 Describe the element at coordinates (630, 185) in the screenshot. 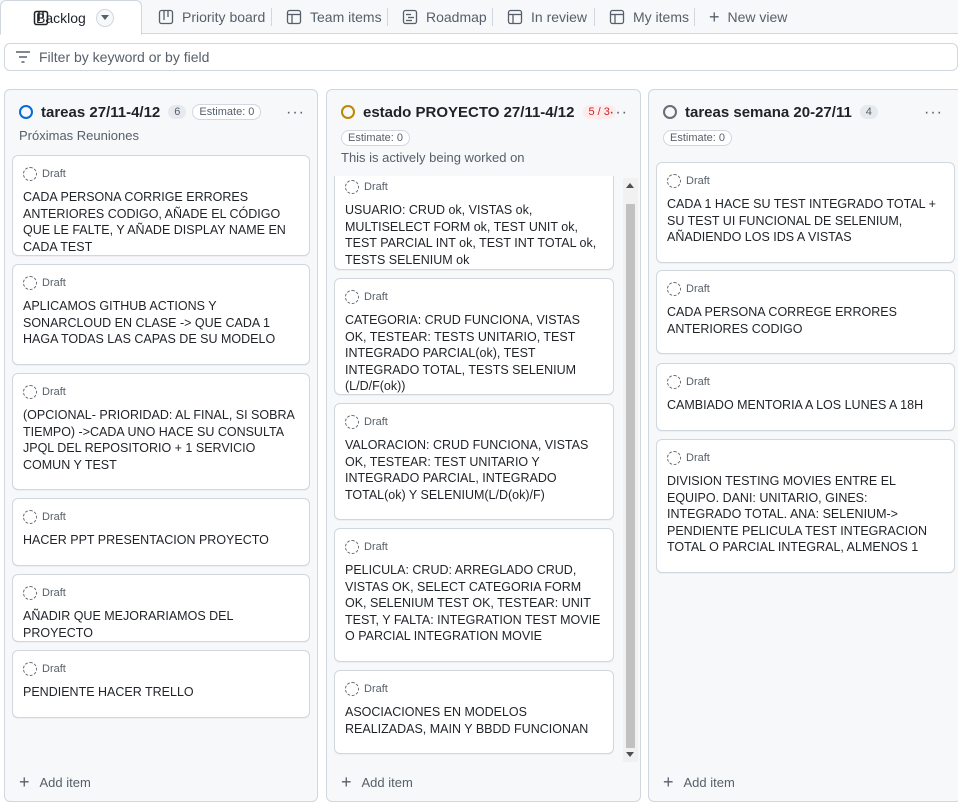

I see `scroll-up-arrow-icon` at that location.